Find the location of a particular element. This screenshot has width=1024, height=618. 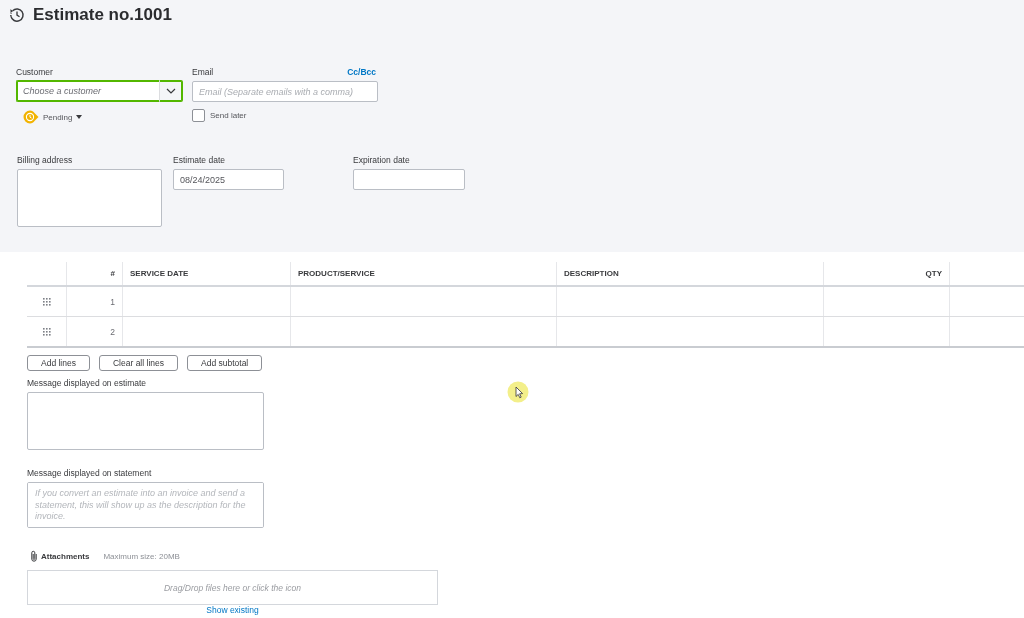

cc-bcc-link: Cc/Bcc is located at coordinates (361, 72).